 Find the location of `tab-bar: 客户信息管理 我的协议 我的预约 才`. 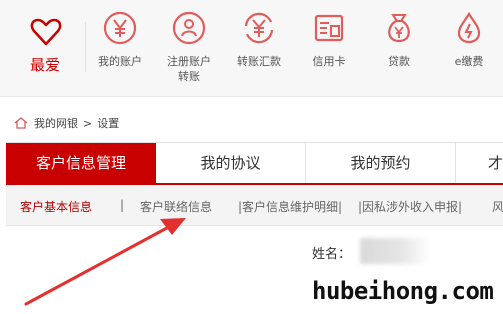

tab-bar: 客户信息管理 我的协议 我的预约 才 is located at coordinates (254, 164).